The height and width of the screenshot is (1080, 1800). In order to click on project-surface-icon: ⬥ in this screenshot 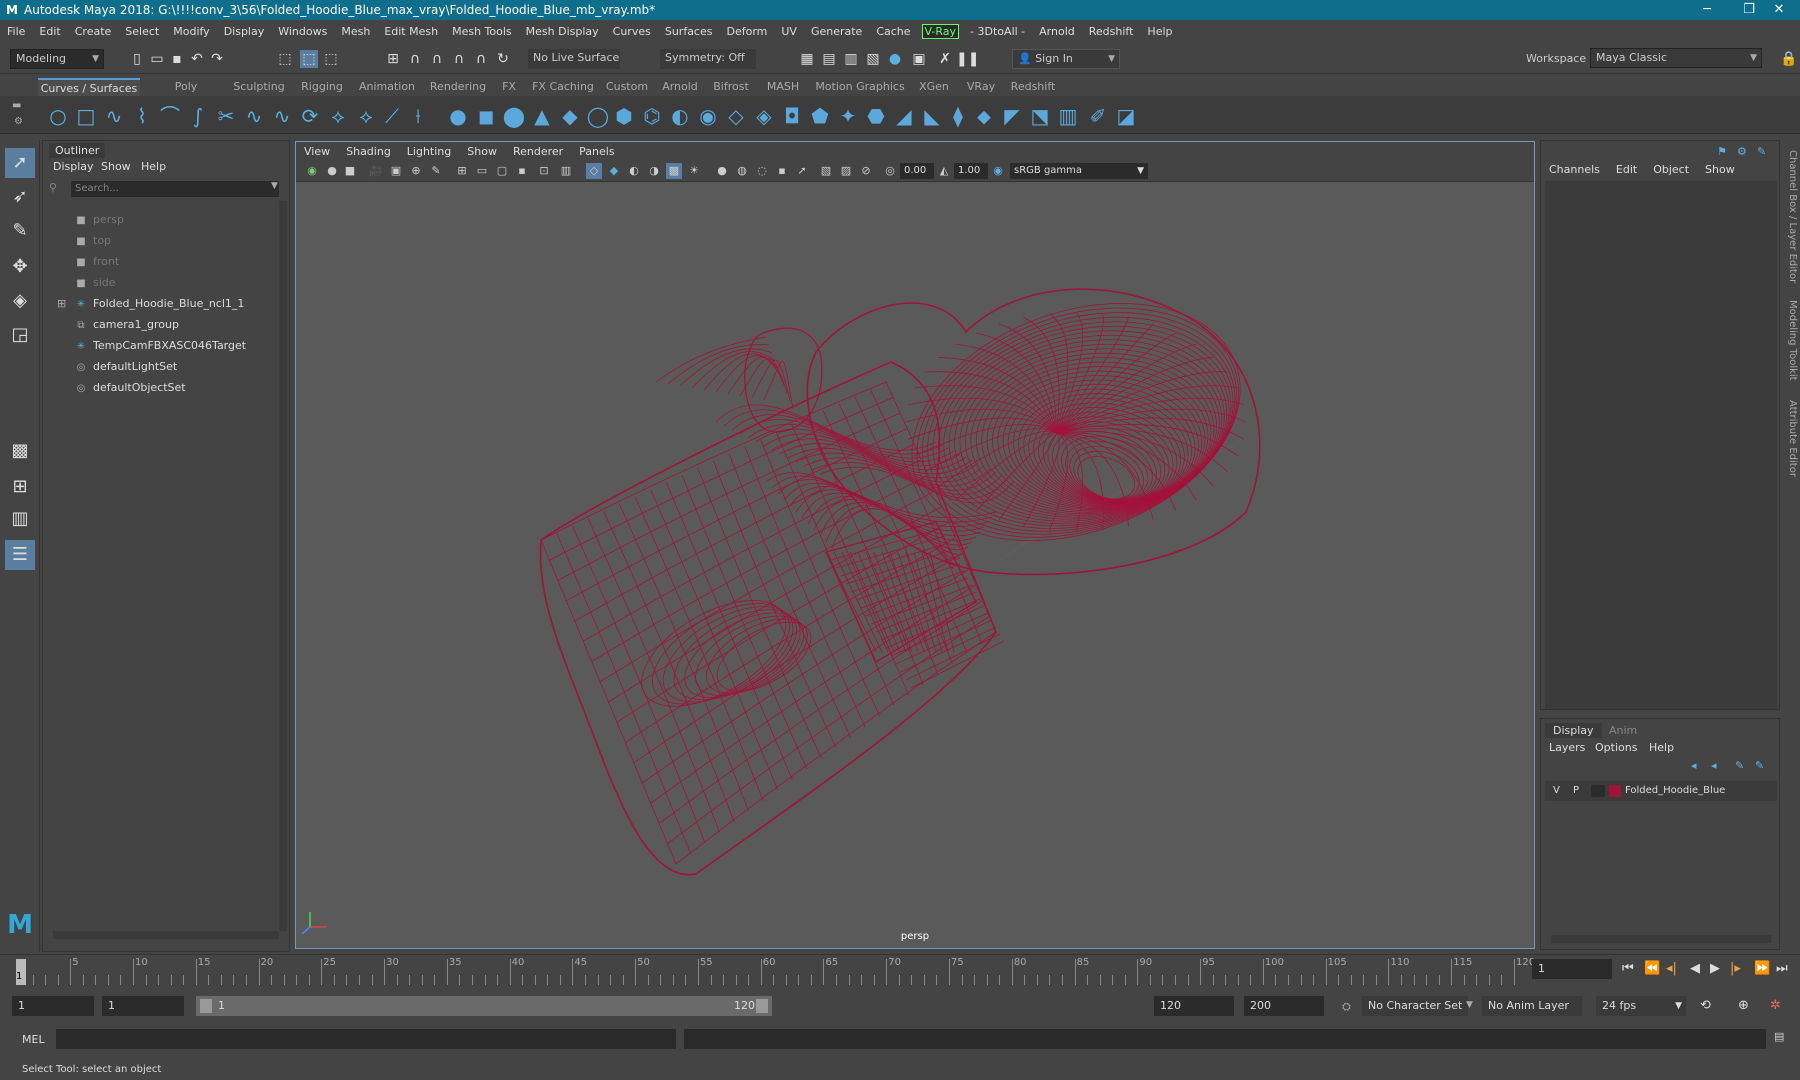, I will do `click(984, 116)`.